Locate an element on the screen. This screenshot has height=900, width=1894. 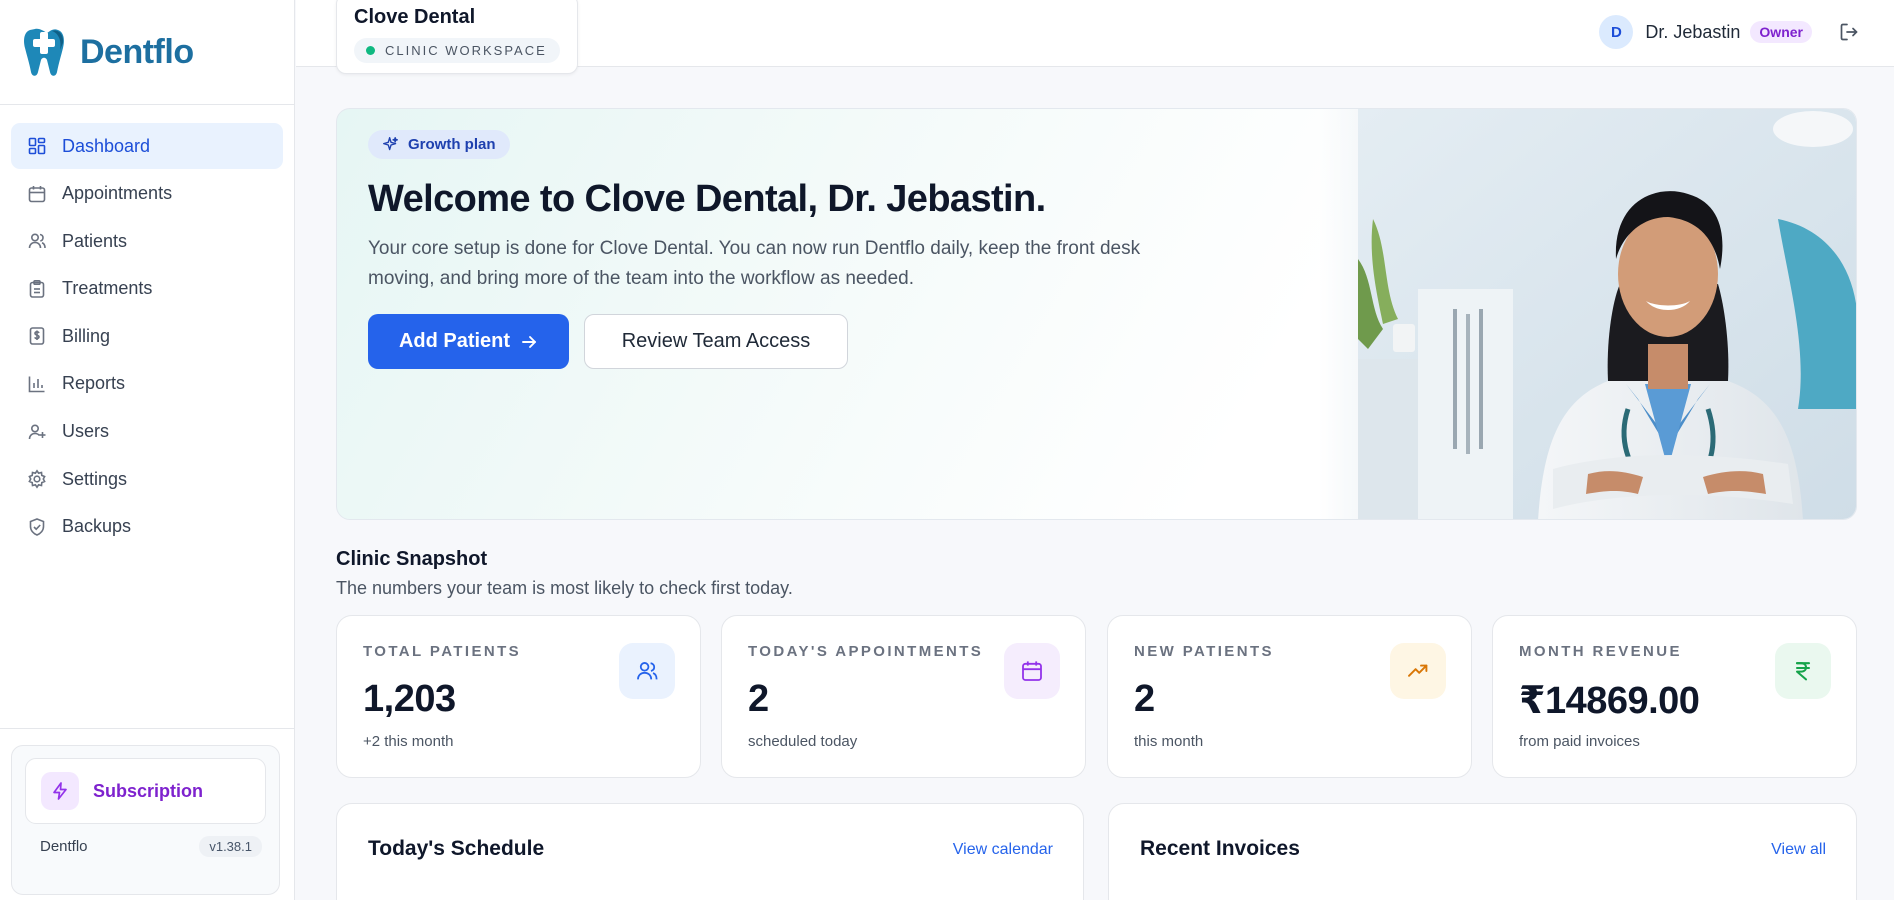
stat-label: TOTAL PATIENTS is located at coordinates (442, 651).